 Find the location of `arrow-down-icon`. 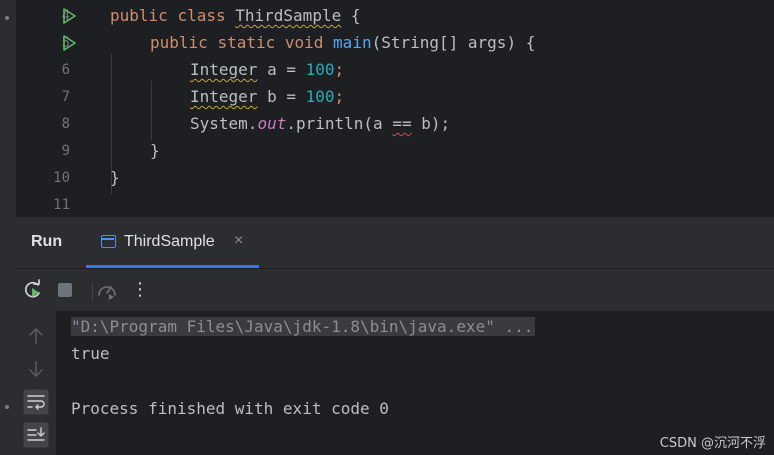

arrow-down-icon is located at coordinates (36, 369).